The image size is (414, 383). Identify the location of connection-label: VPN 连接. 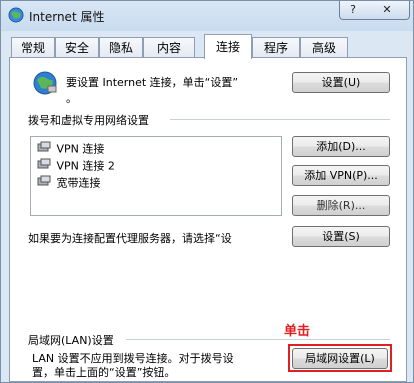
(80, 149).